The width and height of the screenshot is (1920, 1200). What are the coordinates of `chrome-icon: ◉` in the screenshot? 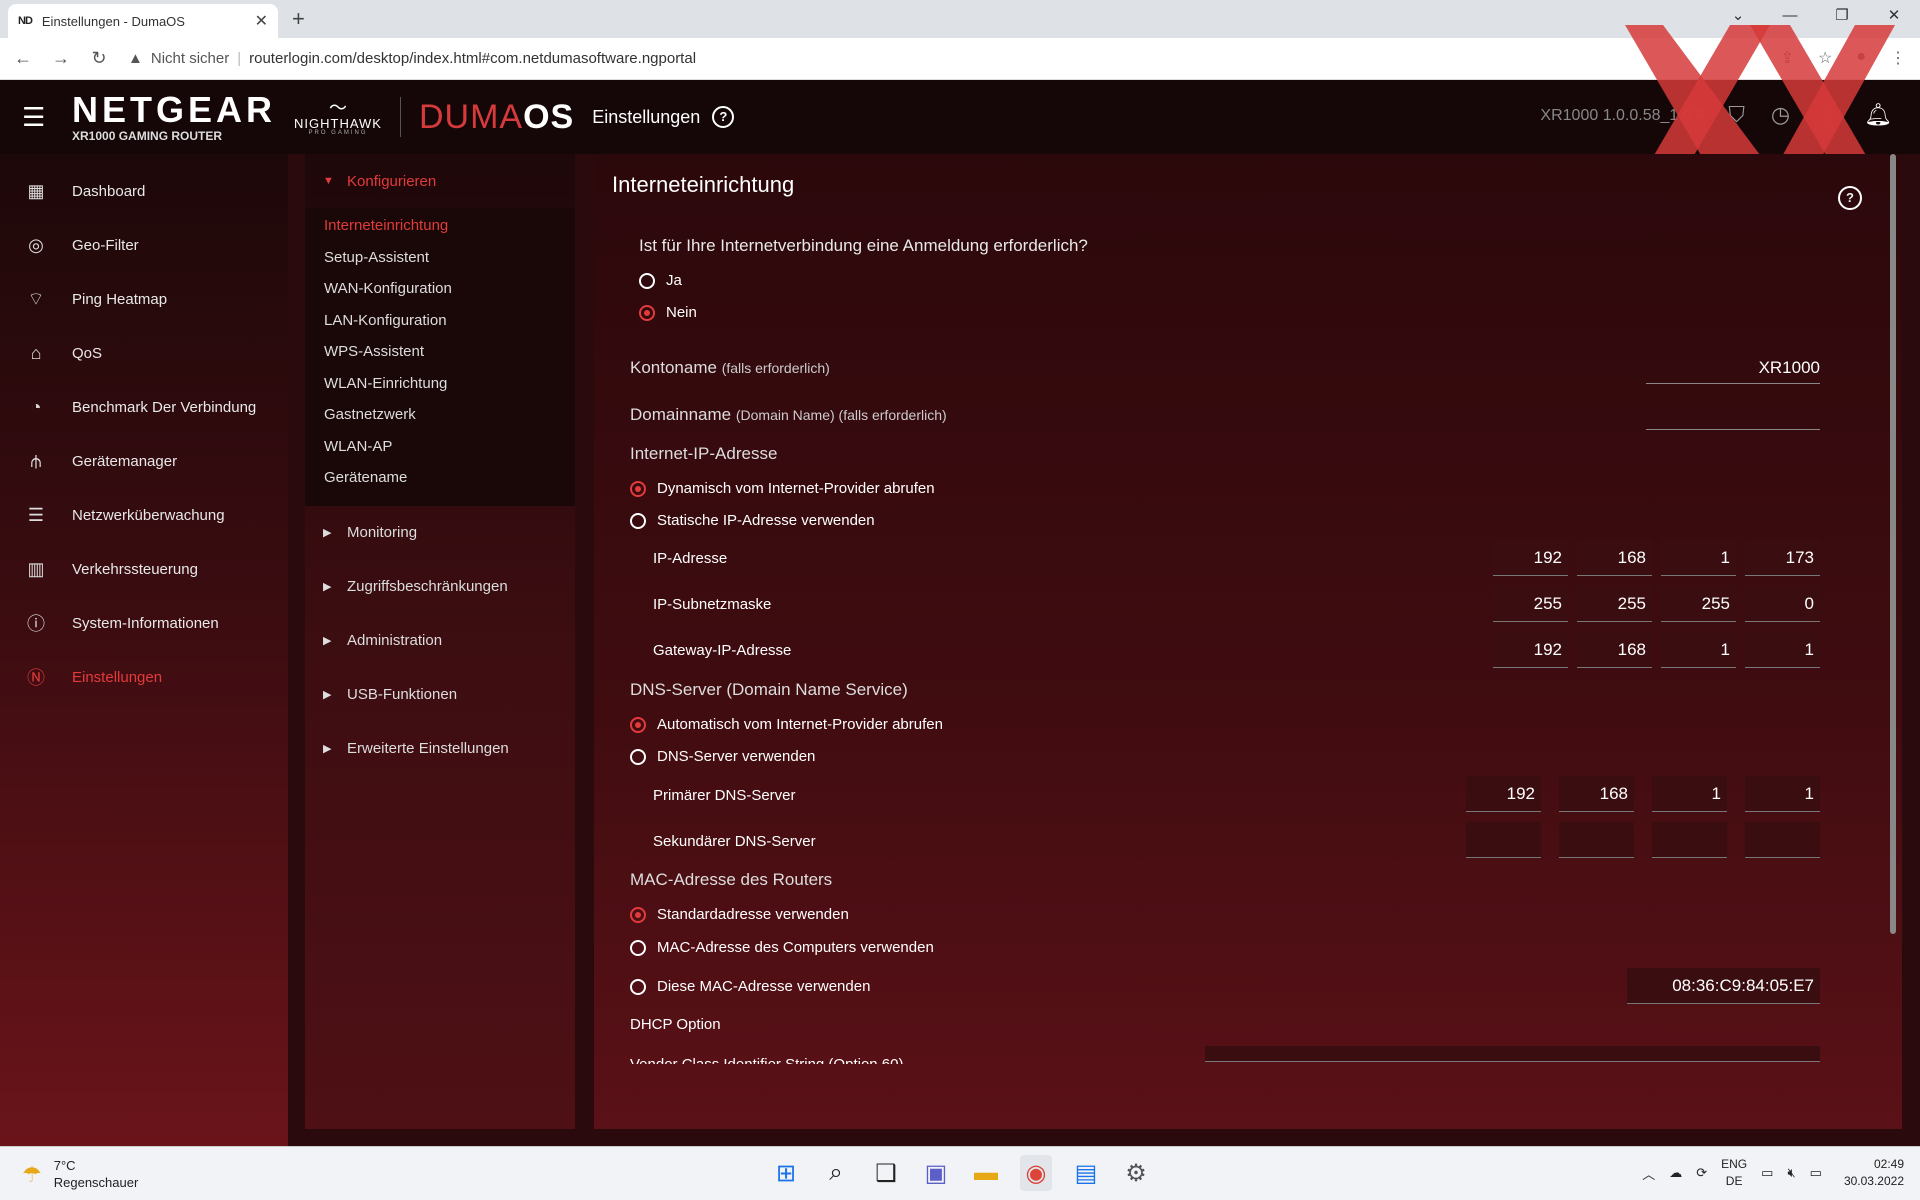 It's located at (1036, 1173).